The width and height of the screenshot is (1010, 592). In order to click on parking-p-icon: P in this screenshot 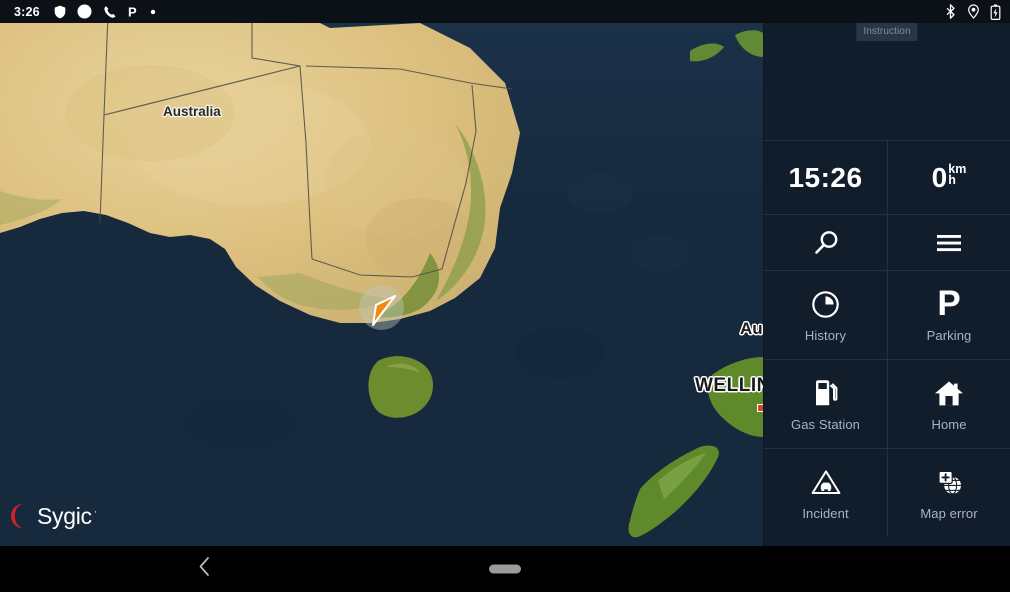, I will do `click(949, 303)`.